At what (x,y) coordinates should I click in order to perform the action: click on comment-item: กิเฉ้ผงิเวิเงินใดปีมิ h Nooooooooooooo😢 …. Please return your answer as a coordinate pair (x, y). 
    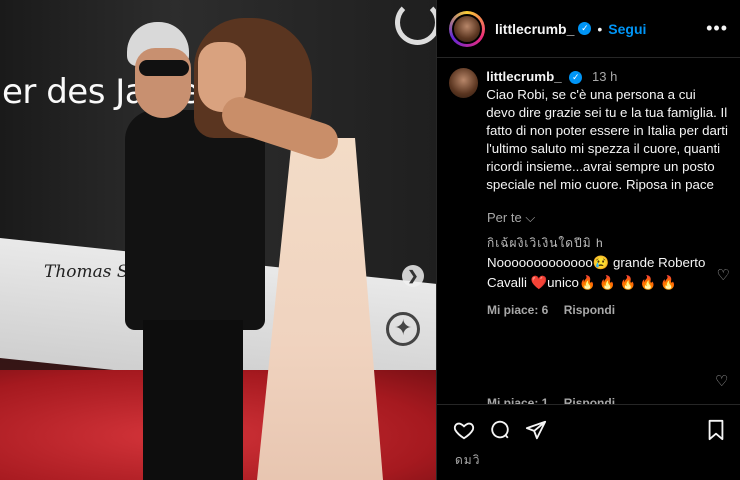
    Looking at the image, I should click on (588, 271).